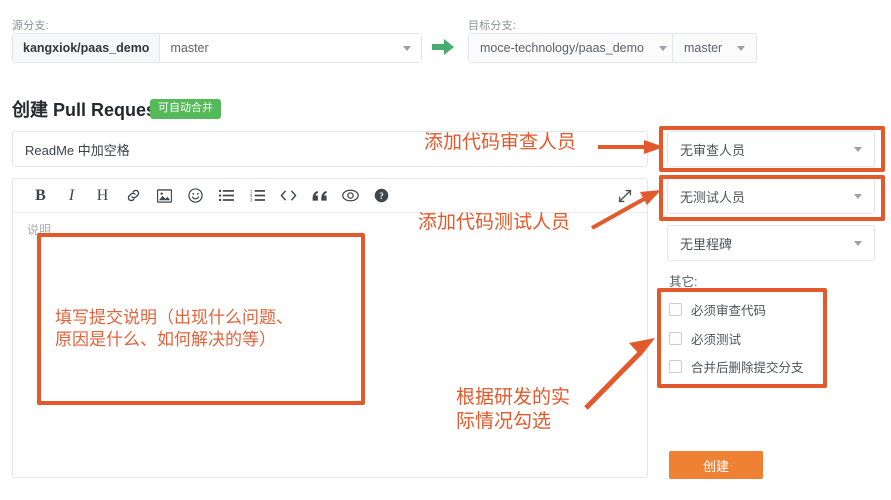 The width and height of the screenshot is (891, 500). What do you see at coordinates (716, 465) in the screenshot?
I see `create-button: 创建` at bounding box center [716, 465].